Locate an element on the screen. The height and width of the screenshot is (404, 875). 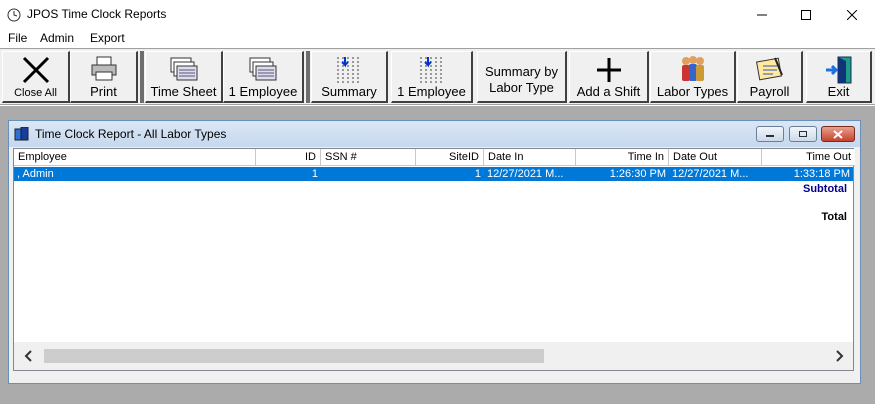
one-employee-summary-button: 1 Employee is located at coordinates (432, 77).